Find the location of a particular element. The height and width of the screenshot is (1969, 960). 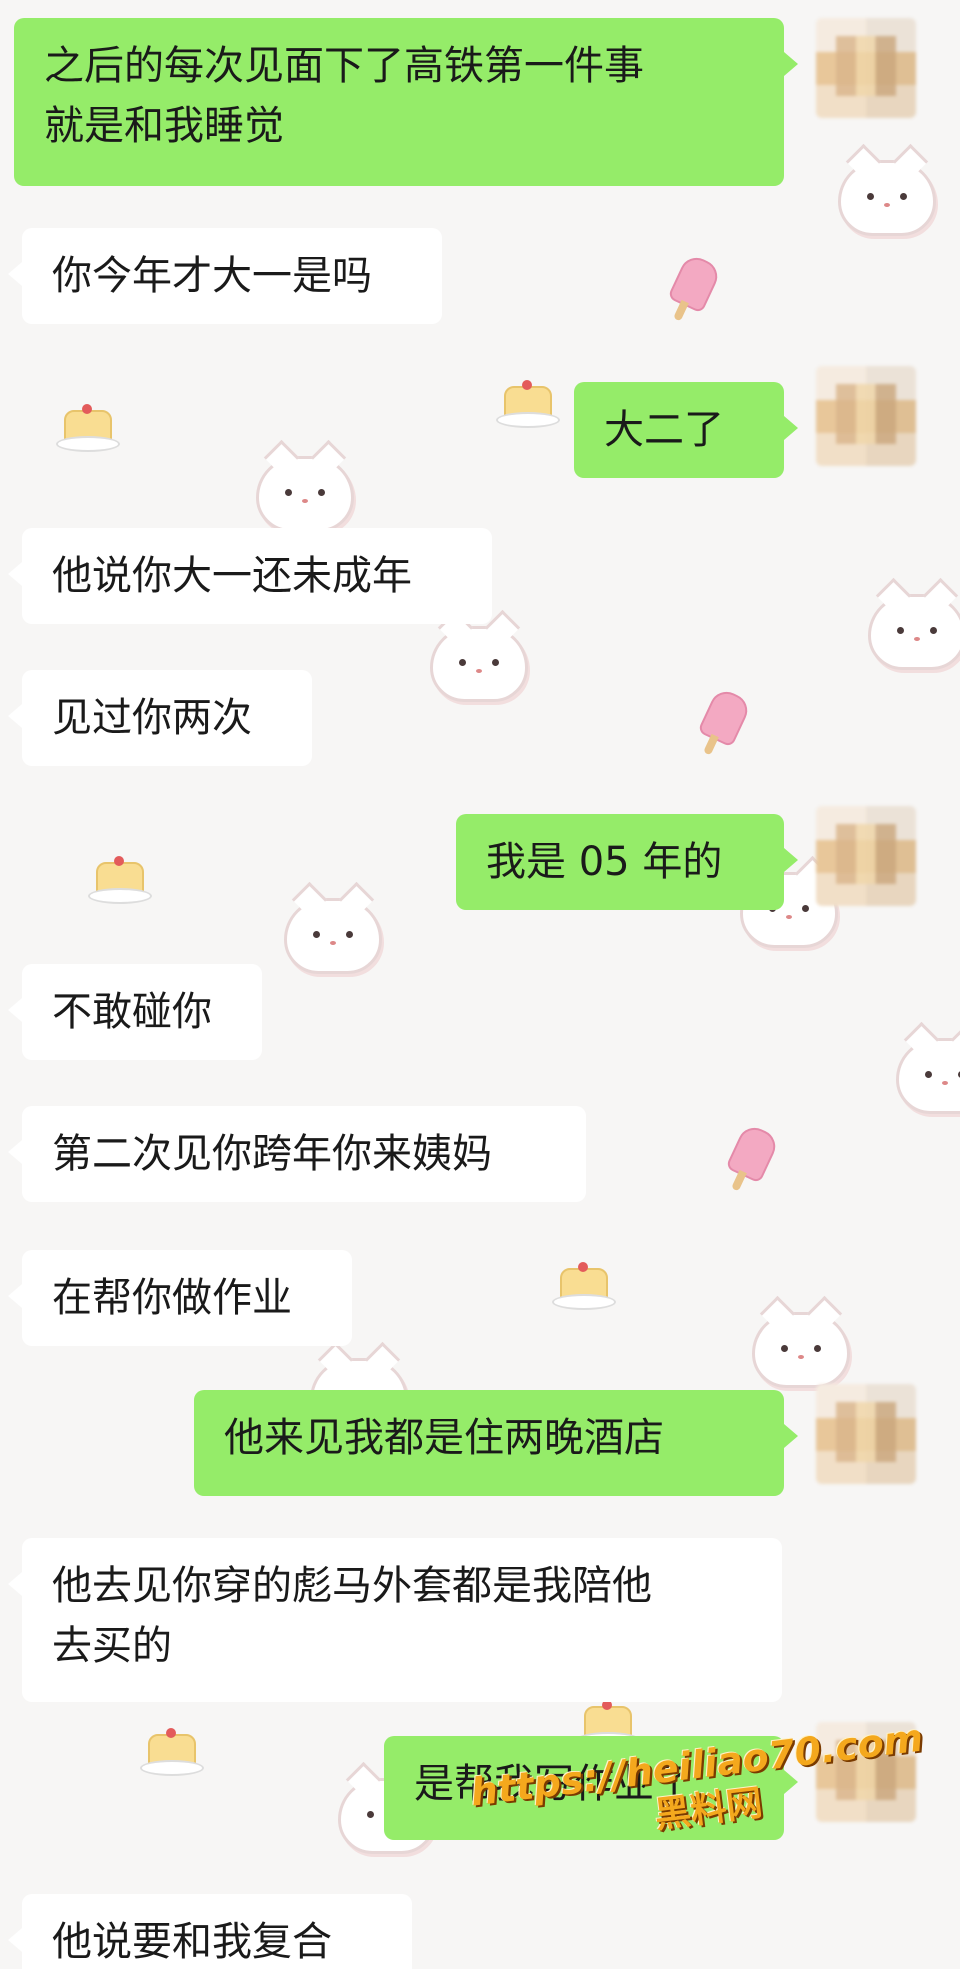

chat-message-outgoing: 我是 05 年的 is located at coordinates (627, 862).